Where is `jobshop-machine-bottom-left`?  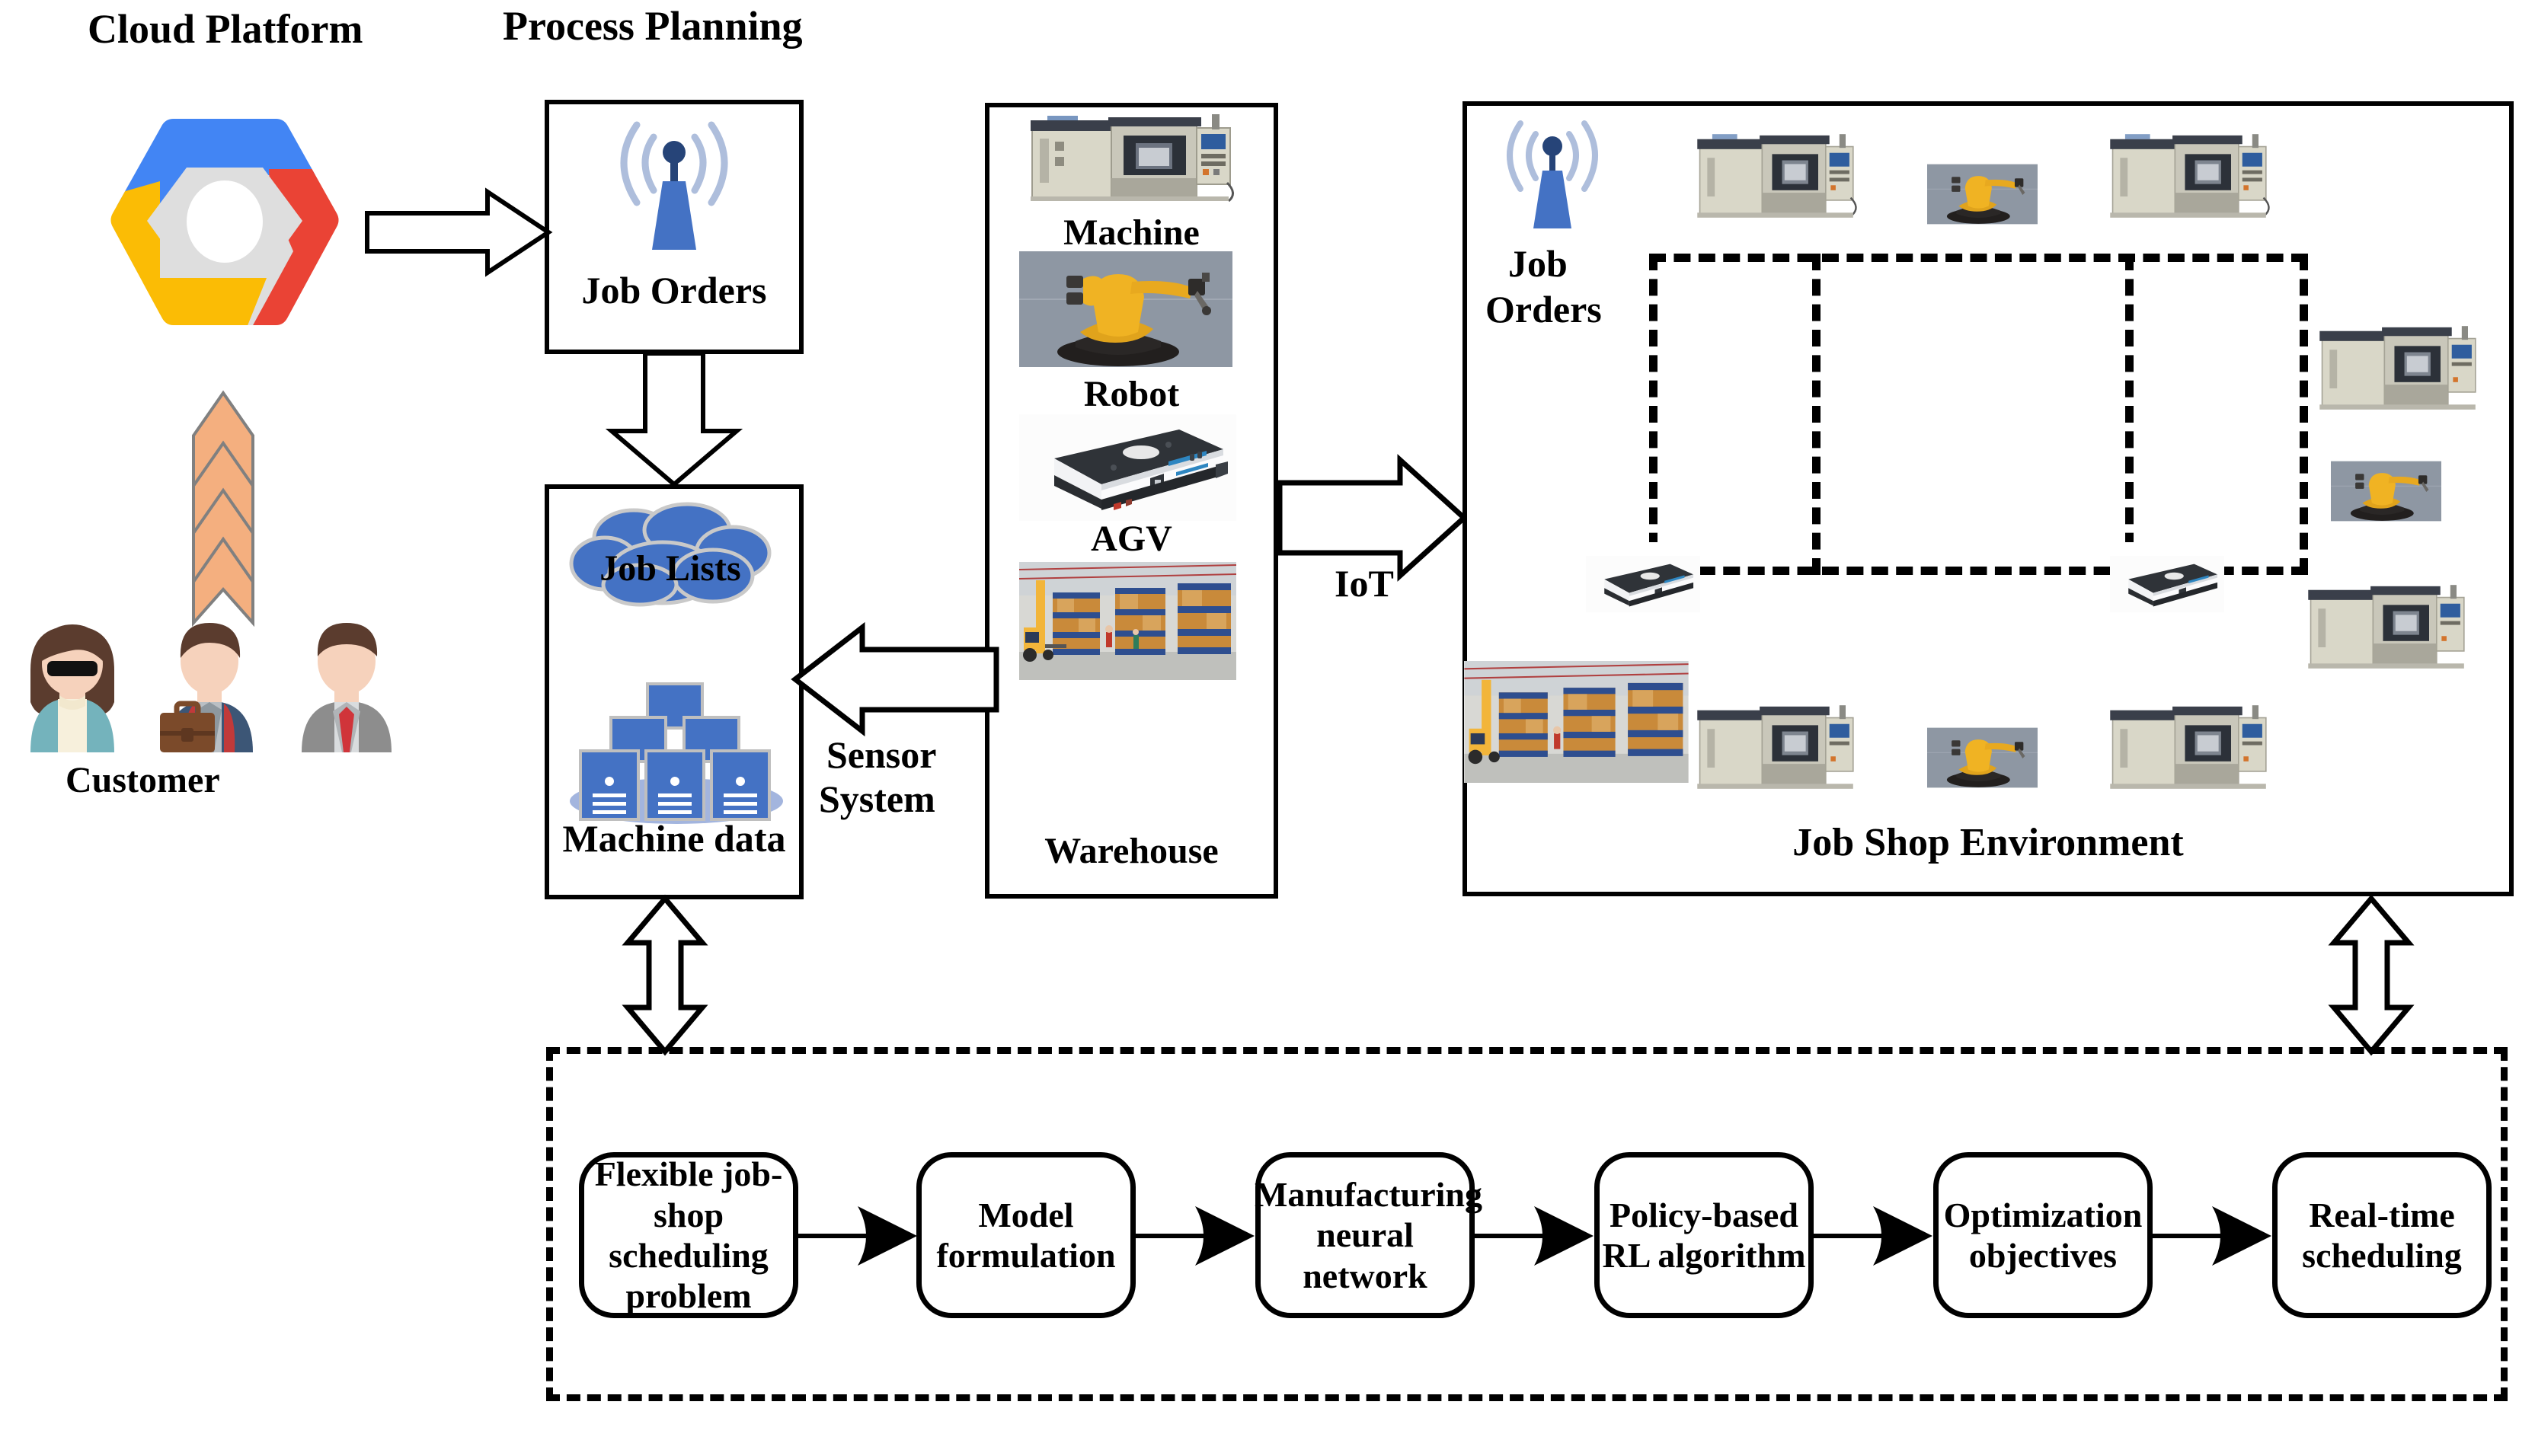 jobshop-machine-bottom-left is located at coordinates (1777, 750).